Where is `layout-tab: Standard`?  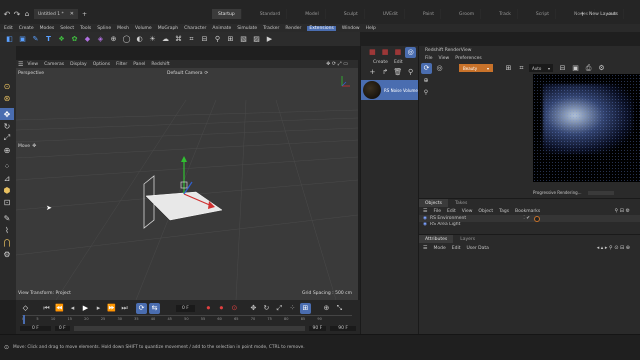 layout-tab: Standard is located at coordinates (271, 14).